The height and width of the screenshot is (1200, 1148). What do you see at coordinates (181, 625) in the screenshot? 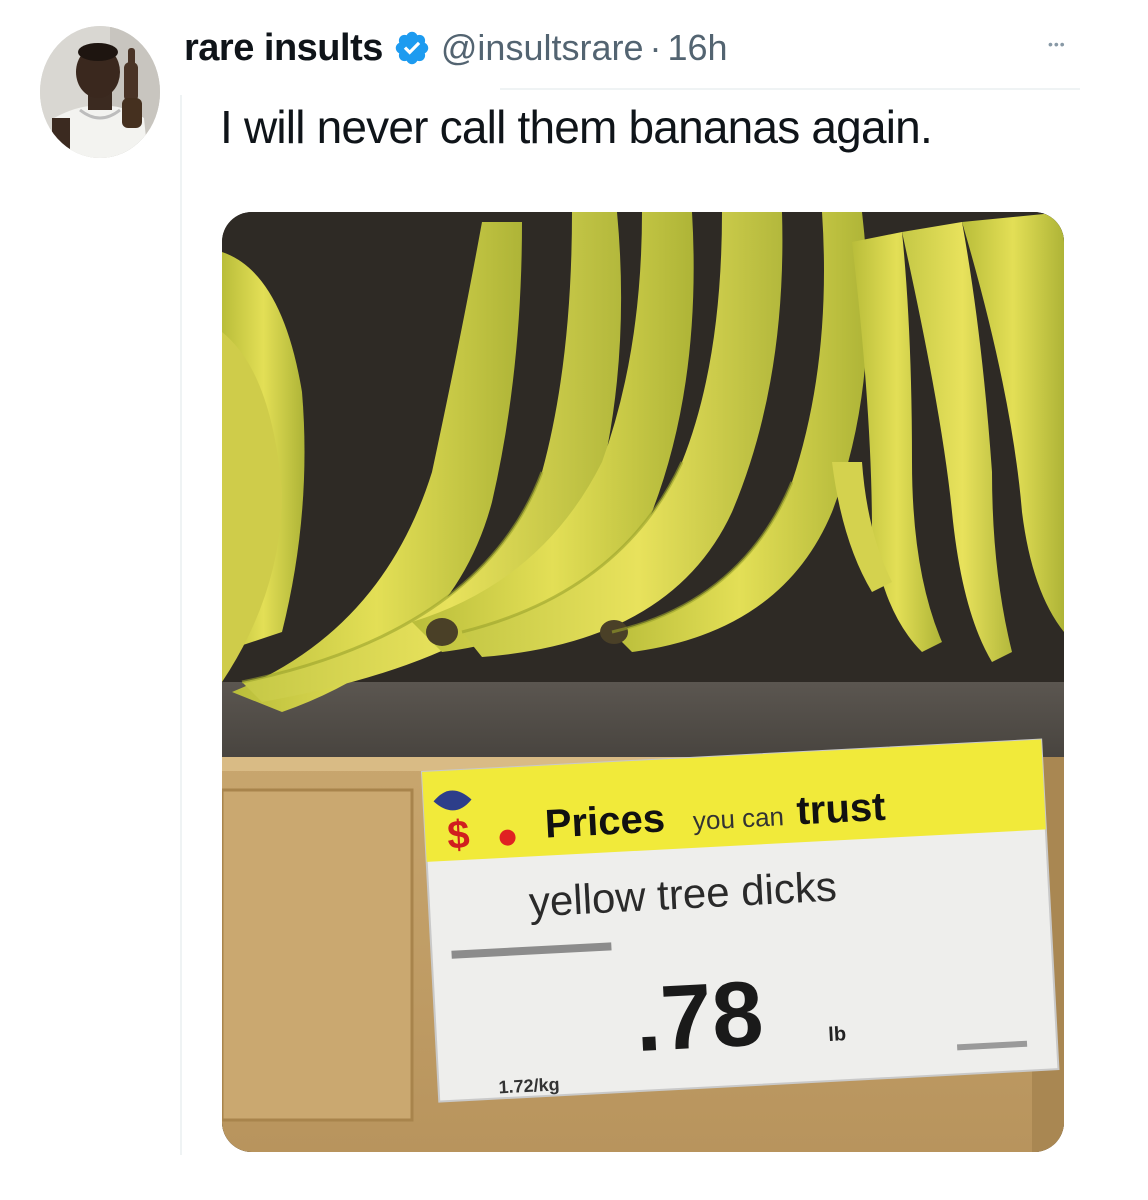
I see `thread-line` at bounding box center [181, 625].